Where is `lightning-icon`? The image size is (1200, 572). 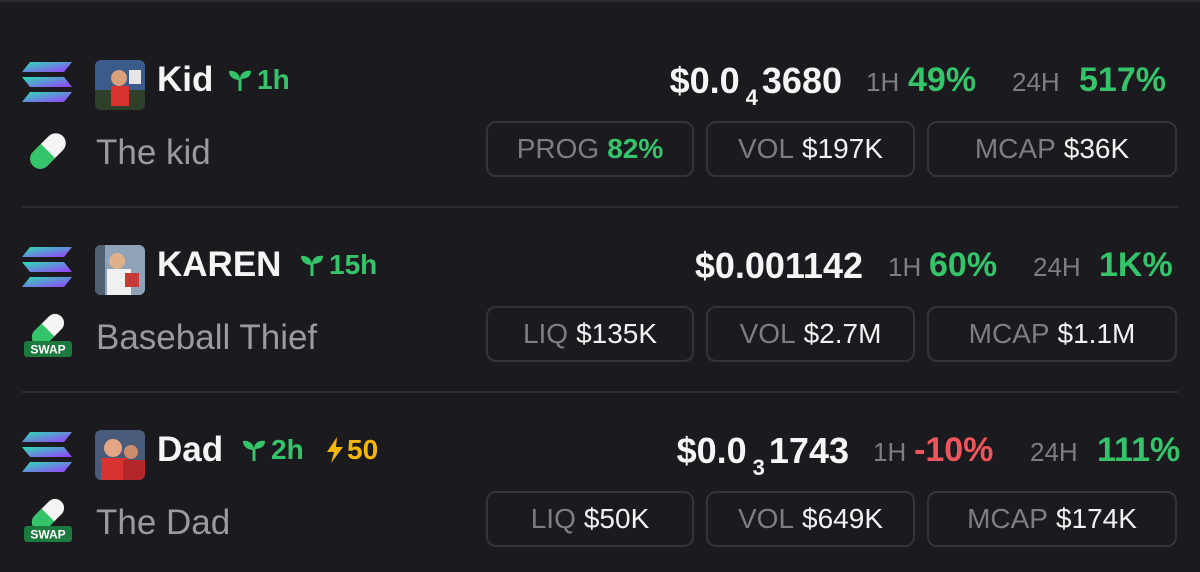 lightning-icon is located at coordinates (335, 450).